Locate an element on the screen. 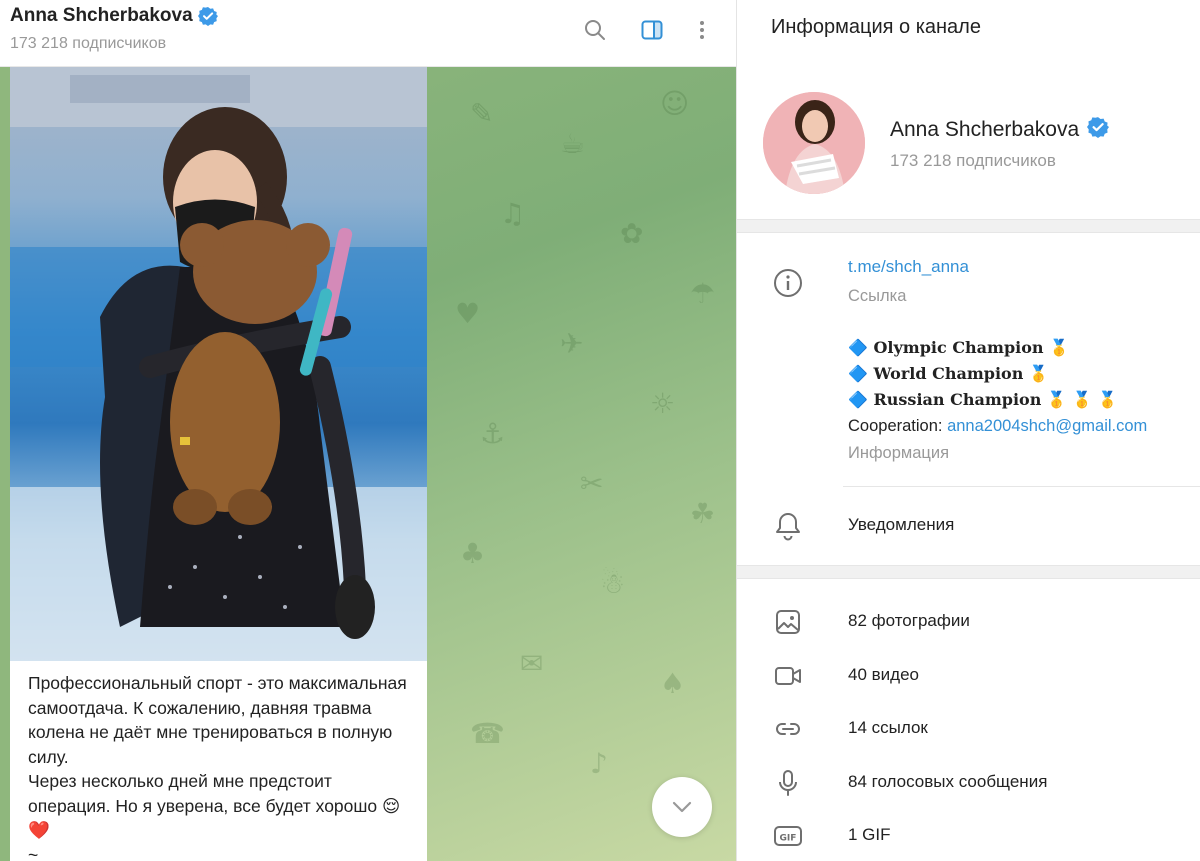  profile-subscribers: 173 218 подписчиков is located at coordinates (973, 160).